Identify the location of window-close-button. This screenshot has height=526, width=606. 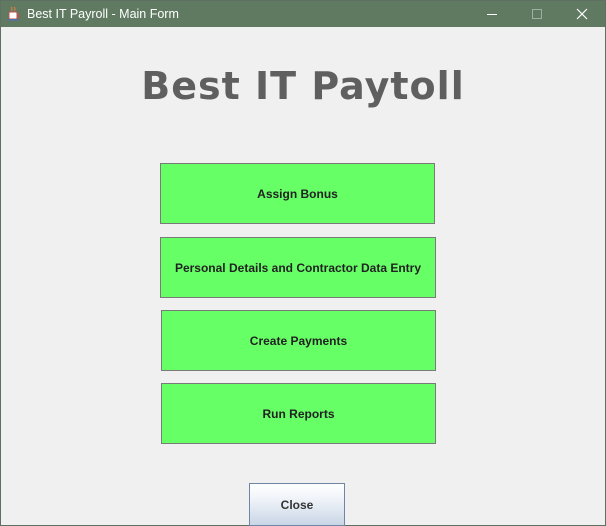
(582, 14).